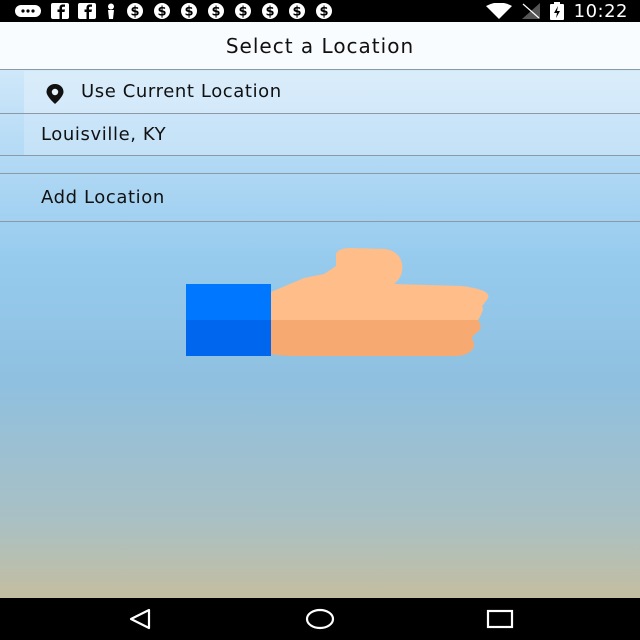  Describe the element at coordinates (111, 11) in the screenshot. I see `person-icon` at that location.